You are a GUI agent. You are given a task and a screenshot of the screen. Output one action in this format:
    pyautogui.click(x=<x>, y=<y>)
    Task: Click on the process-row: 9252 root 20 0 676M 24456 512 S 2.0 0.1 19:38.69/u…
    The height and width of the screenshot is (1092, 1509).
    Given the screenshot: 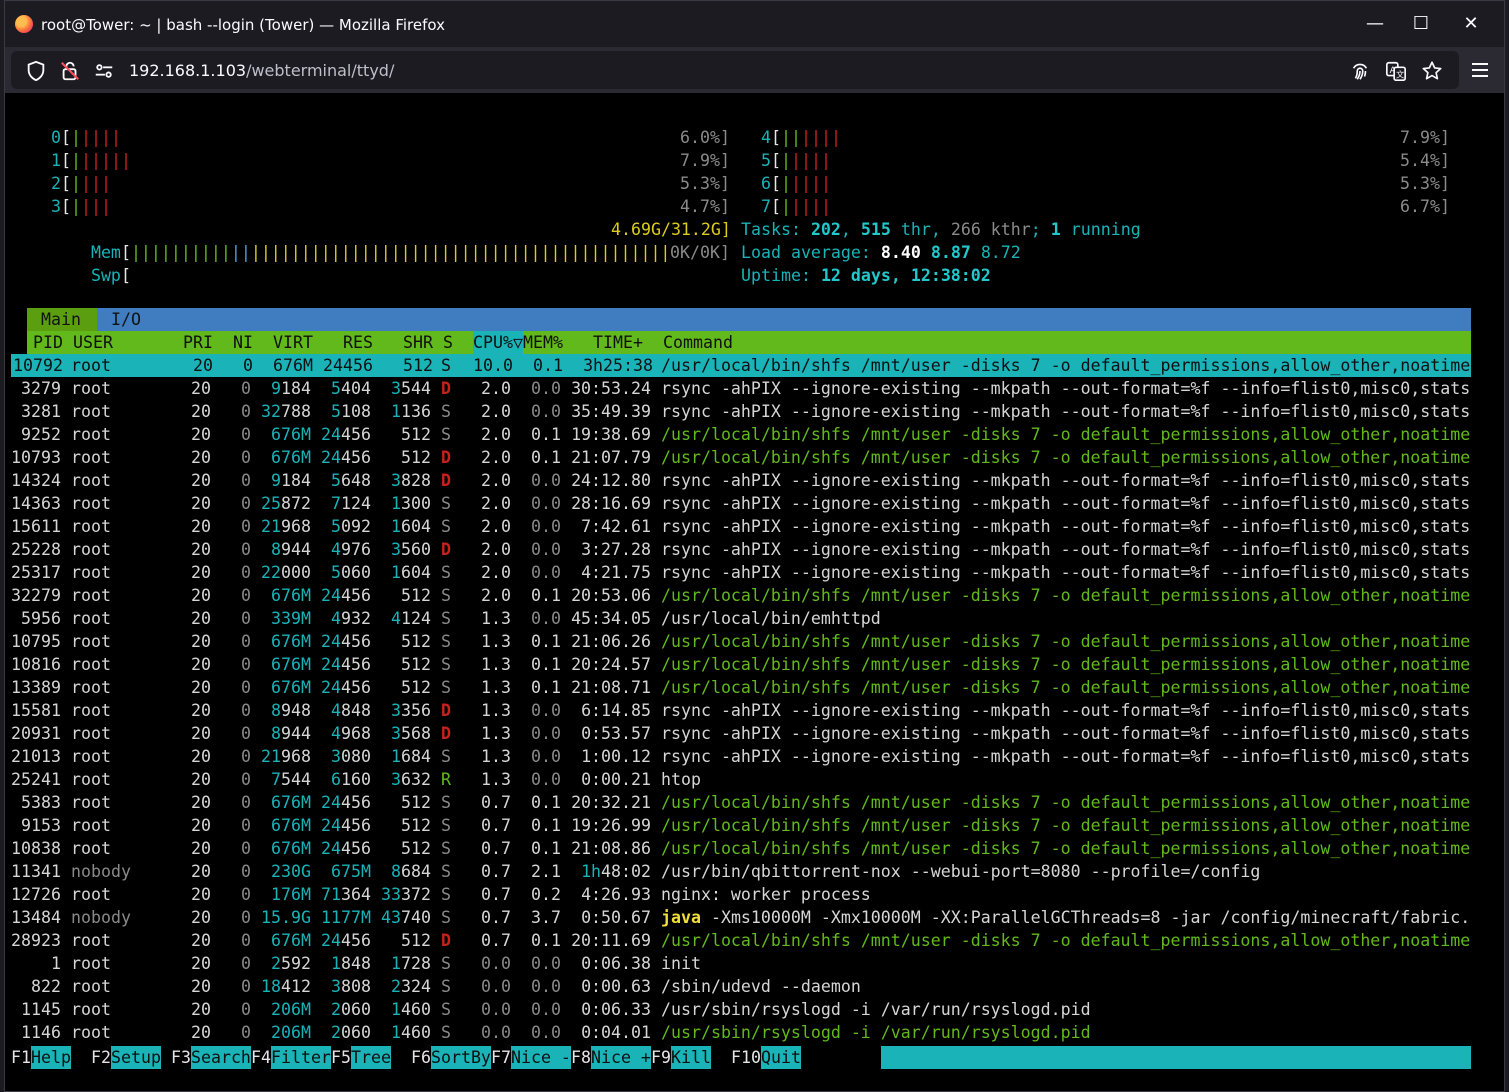 What is the action you would take?
    pyautogui.click(x=740, y=434)
    